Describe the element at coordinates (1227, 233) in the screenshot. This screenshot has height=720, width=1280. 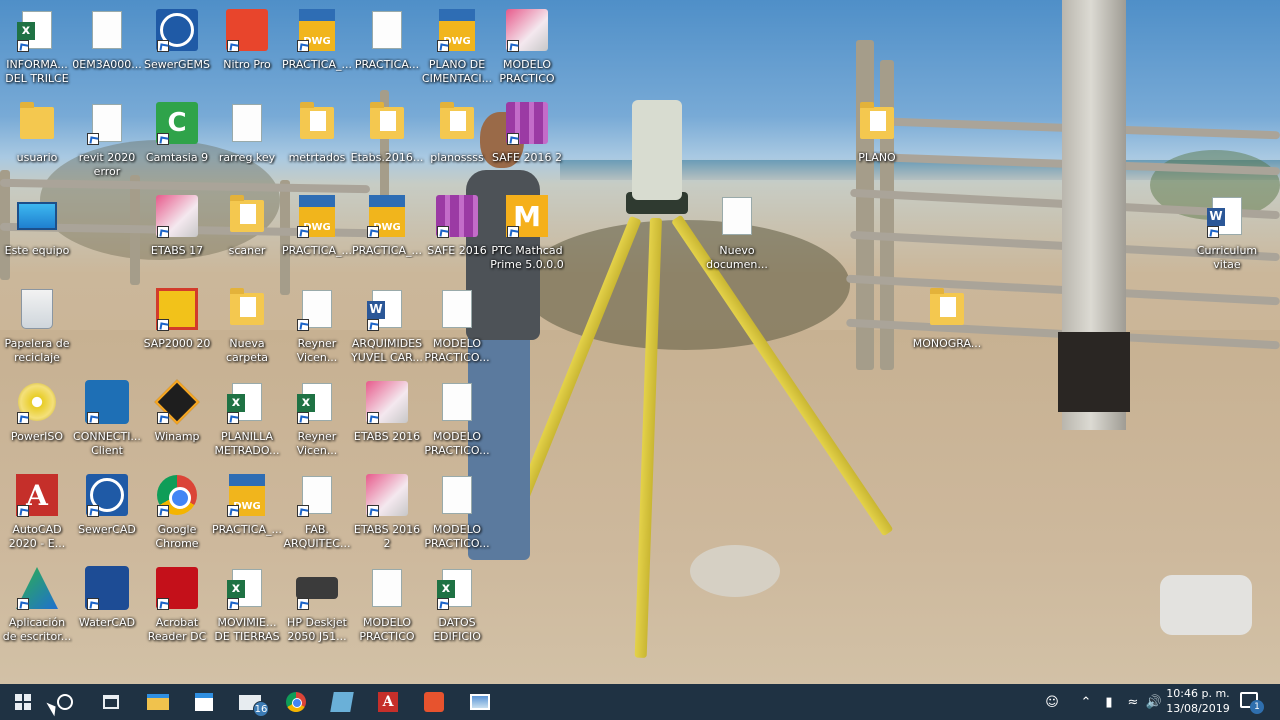
I see `desktop-shortcut: Curriculum vitae` at that location.